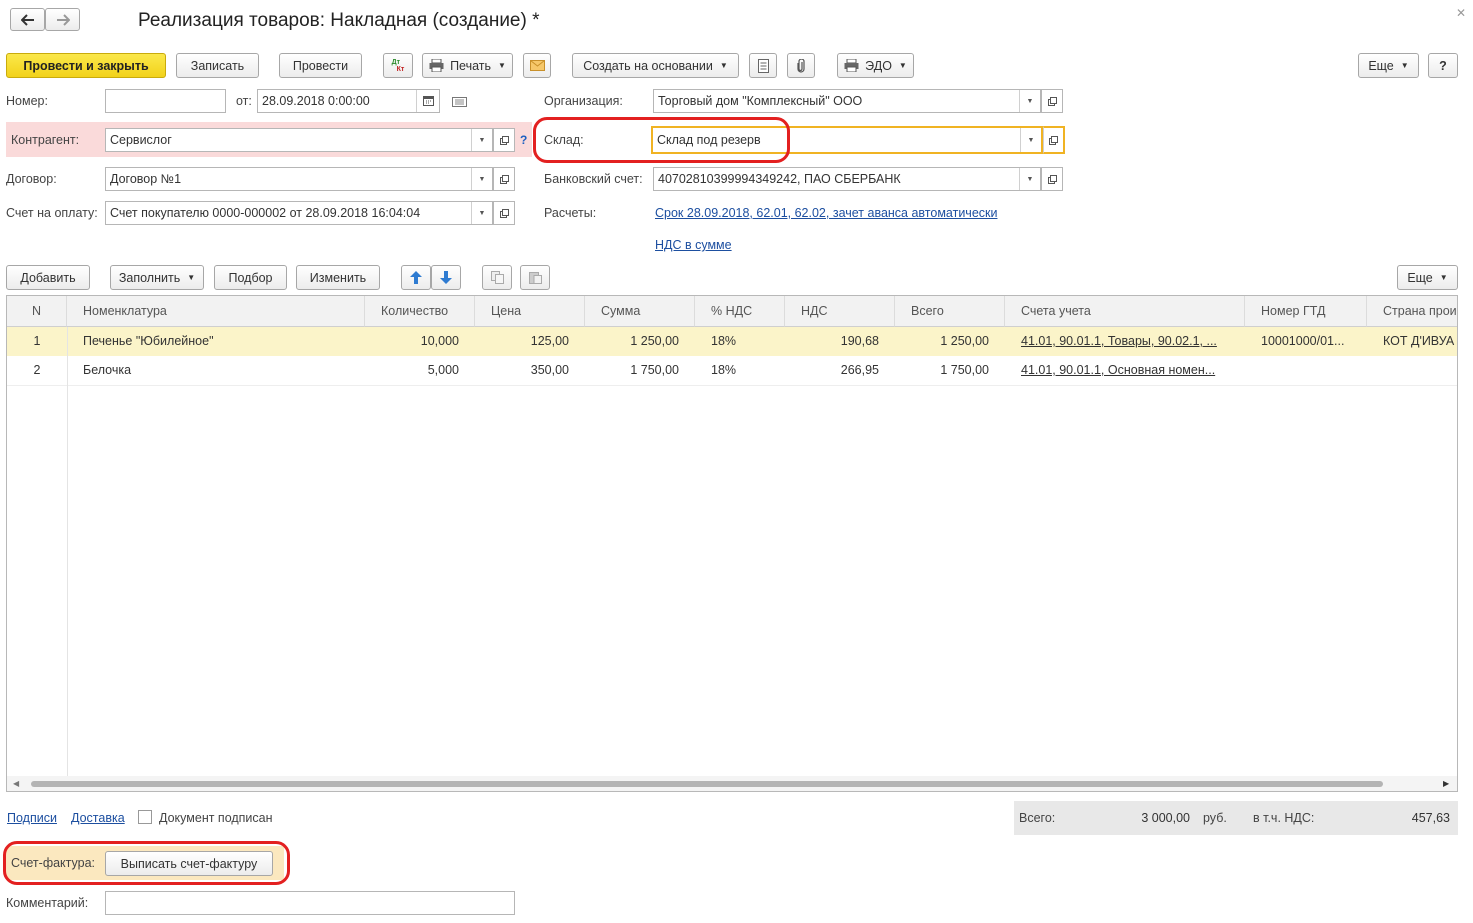 The height and width of the screenshot is (923, 1473). What do you see at coordinates (348, 101) in the screenshot?
I see `date-field: 28.09.2018 0:00:00` at bounding box center [348, 101].